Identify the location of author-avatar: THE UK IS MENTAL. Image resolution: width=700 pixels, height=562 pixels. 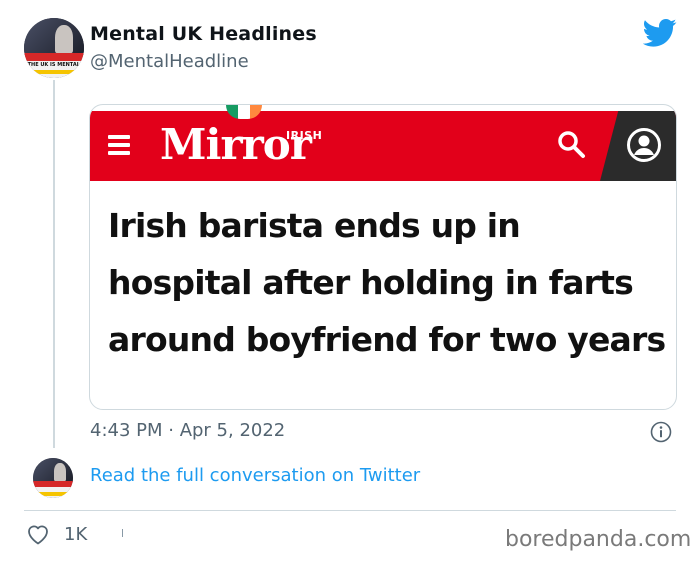
(54, 48).